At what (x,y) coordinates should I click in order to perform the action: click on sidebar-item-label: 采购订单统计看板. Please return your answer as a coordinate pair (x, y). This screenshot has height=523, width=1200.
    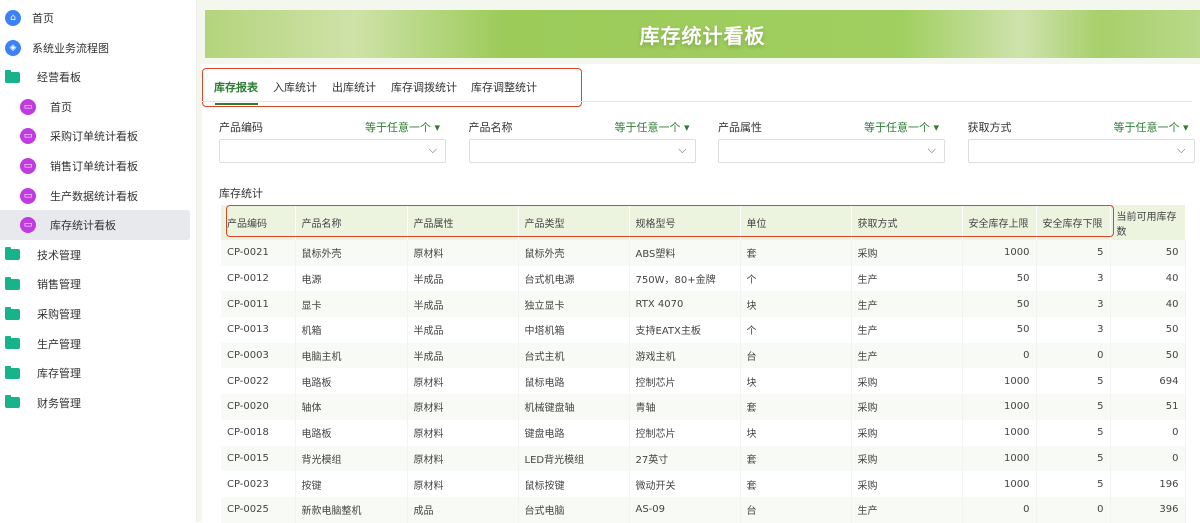
    Looking at the image, I should click on (94, 137).